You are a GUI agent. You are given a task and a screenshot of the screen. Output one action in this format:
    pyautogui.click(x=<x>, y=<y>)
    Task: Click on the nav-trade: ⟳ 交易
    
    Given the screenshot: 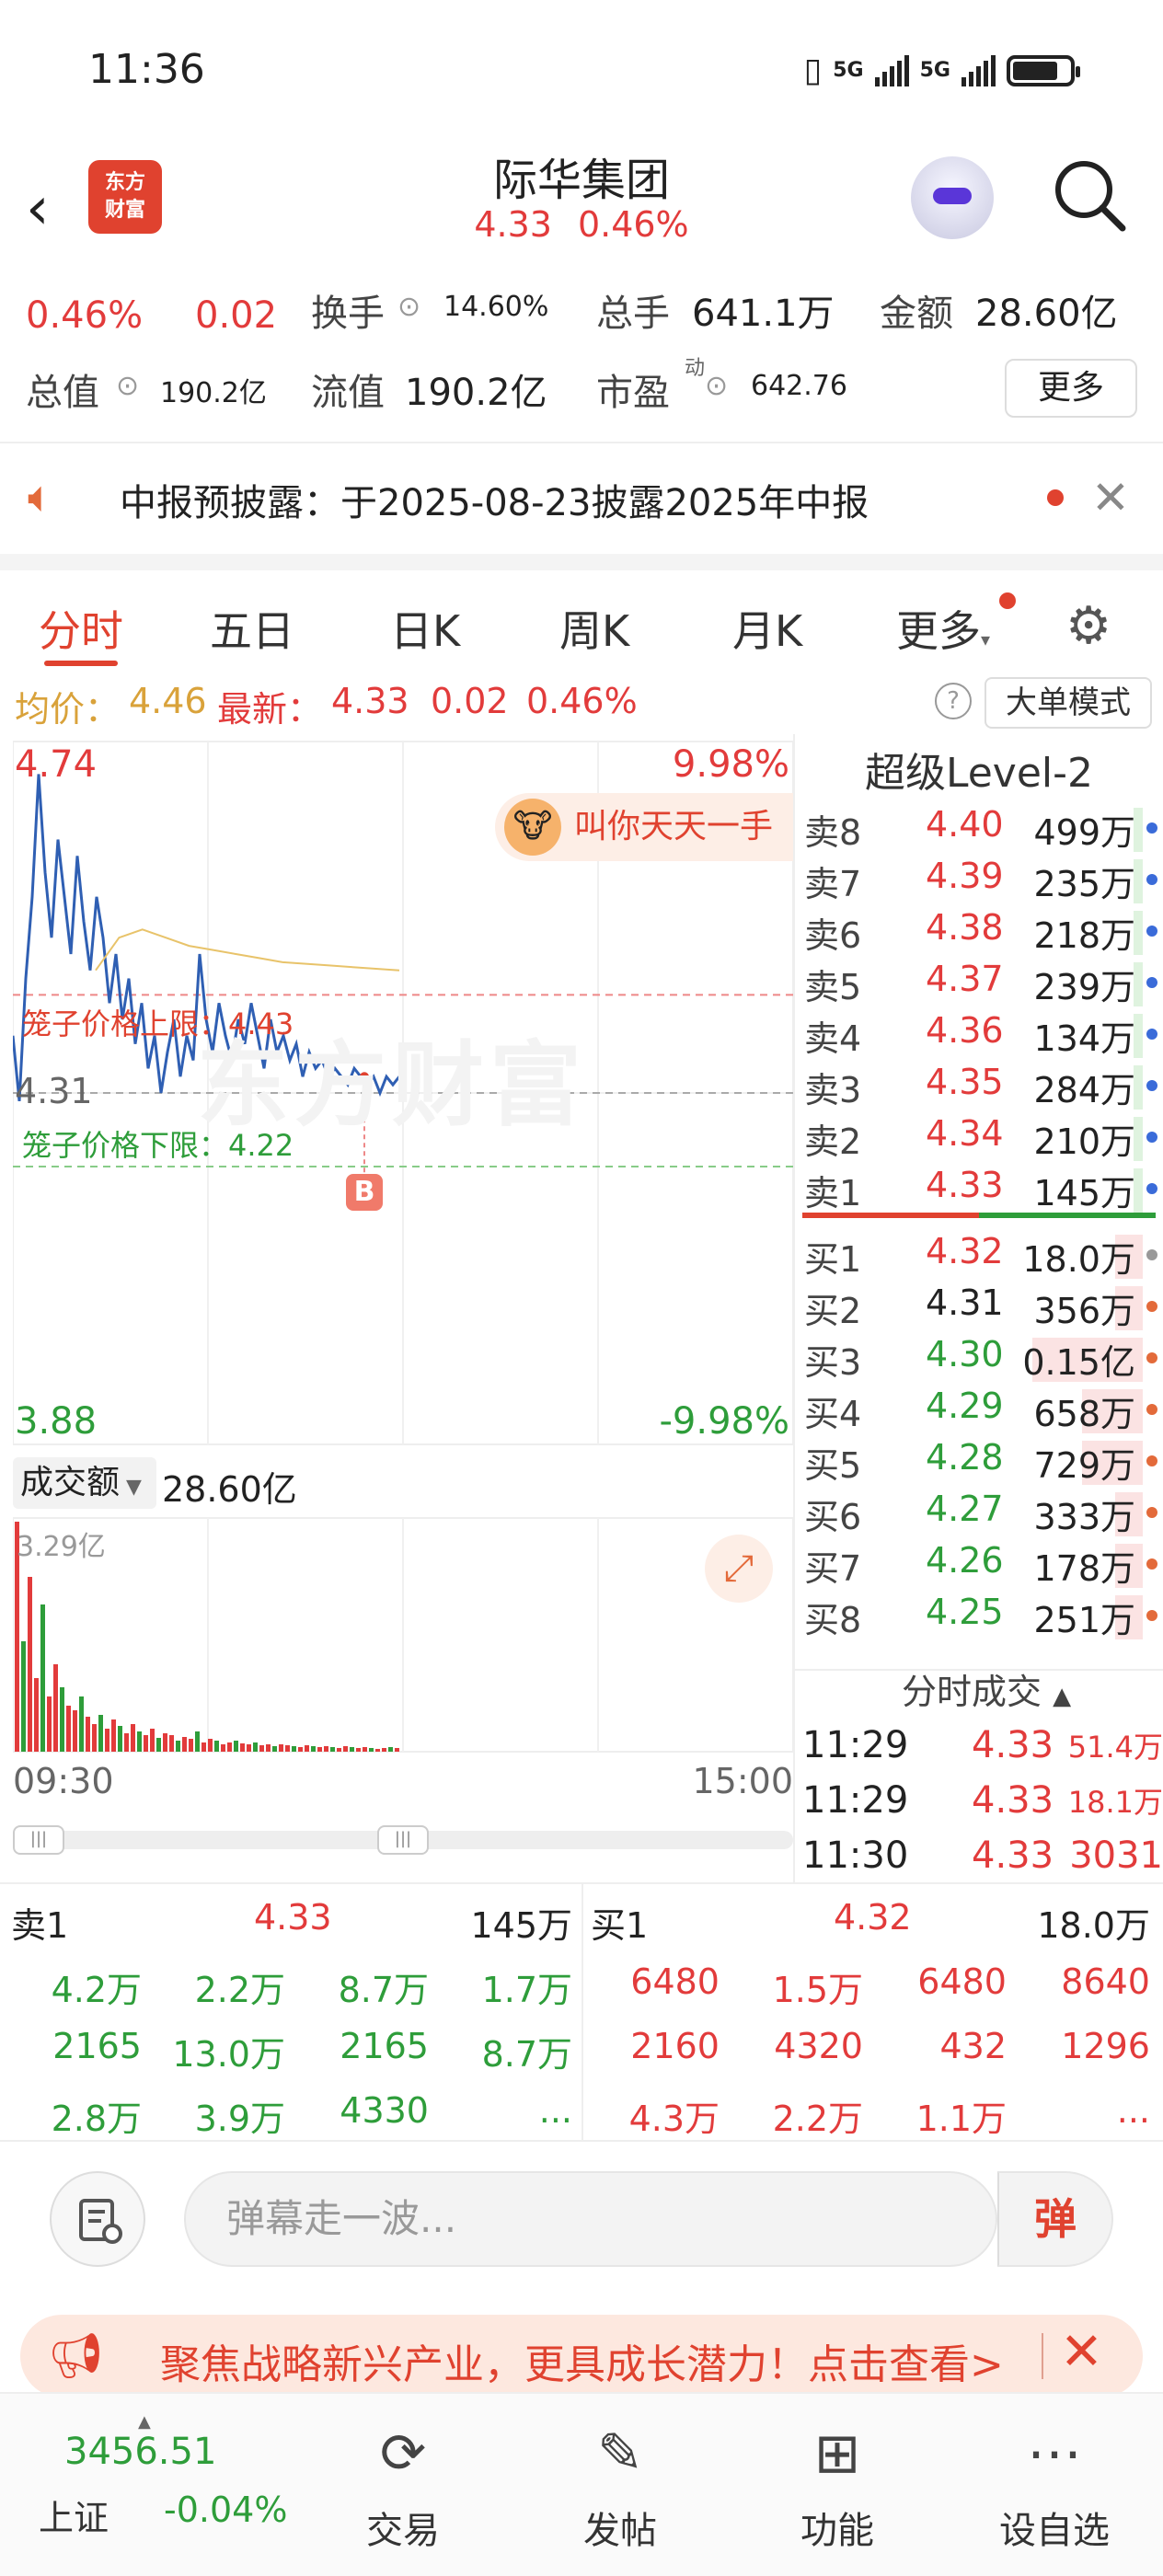 What is the action you would take?
    pyautogui.click(x=403, y=2483)
    